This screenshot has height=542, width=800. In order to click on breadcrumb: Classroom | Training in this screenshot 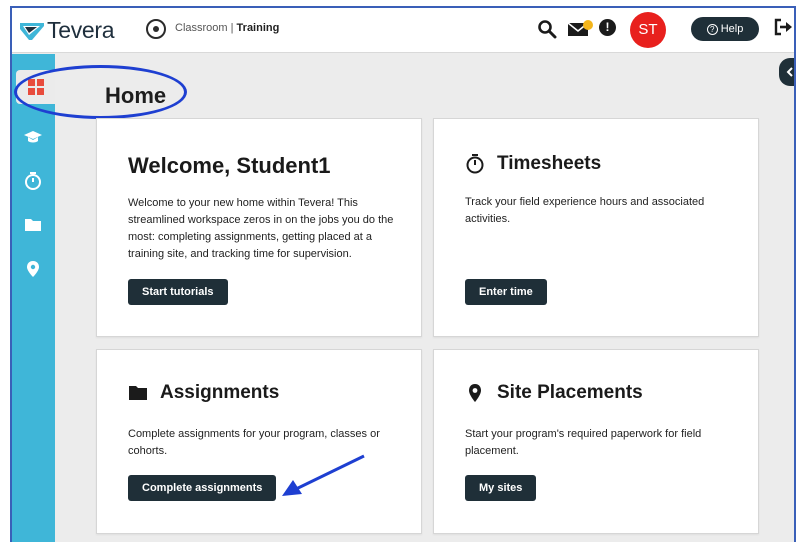, I will do `click(227, 28)`.